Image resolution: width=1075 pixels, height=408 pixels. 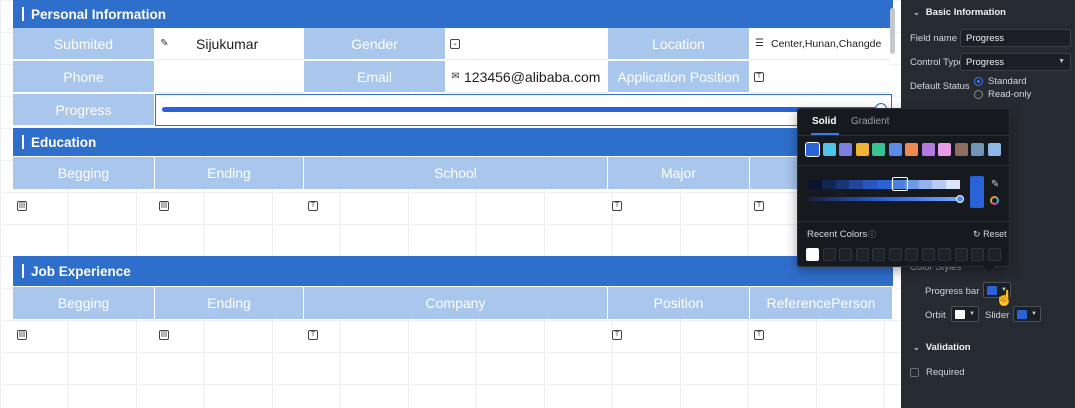 What do you see at coordinates (916, 347) in the screenshot?
I see `chevron-down-icon: ⌄` at bounding box center [916, 347].